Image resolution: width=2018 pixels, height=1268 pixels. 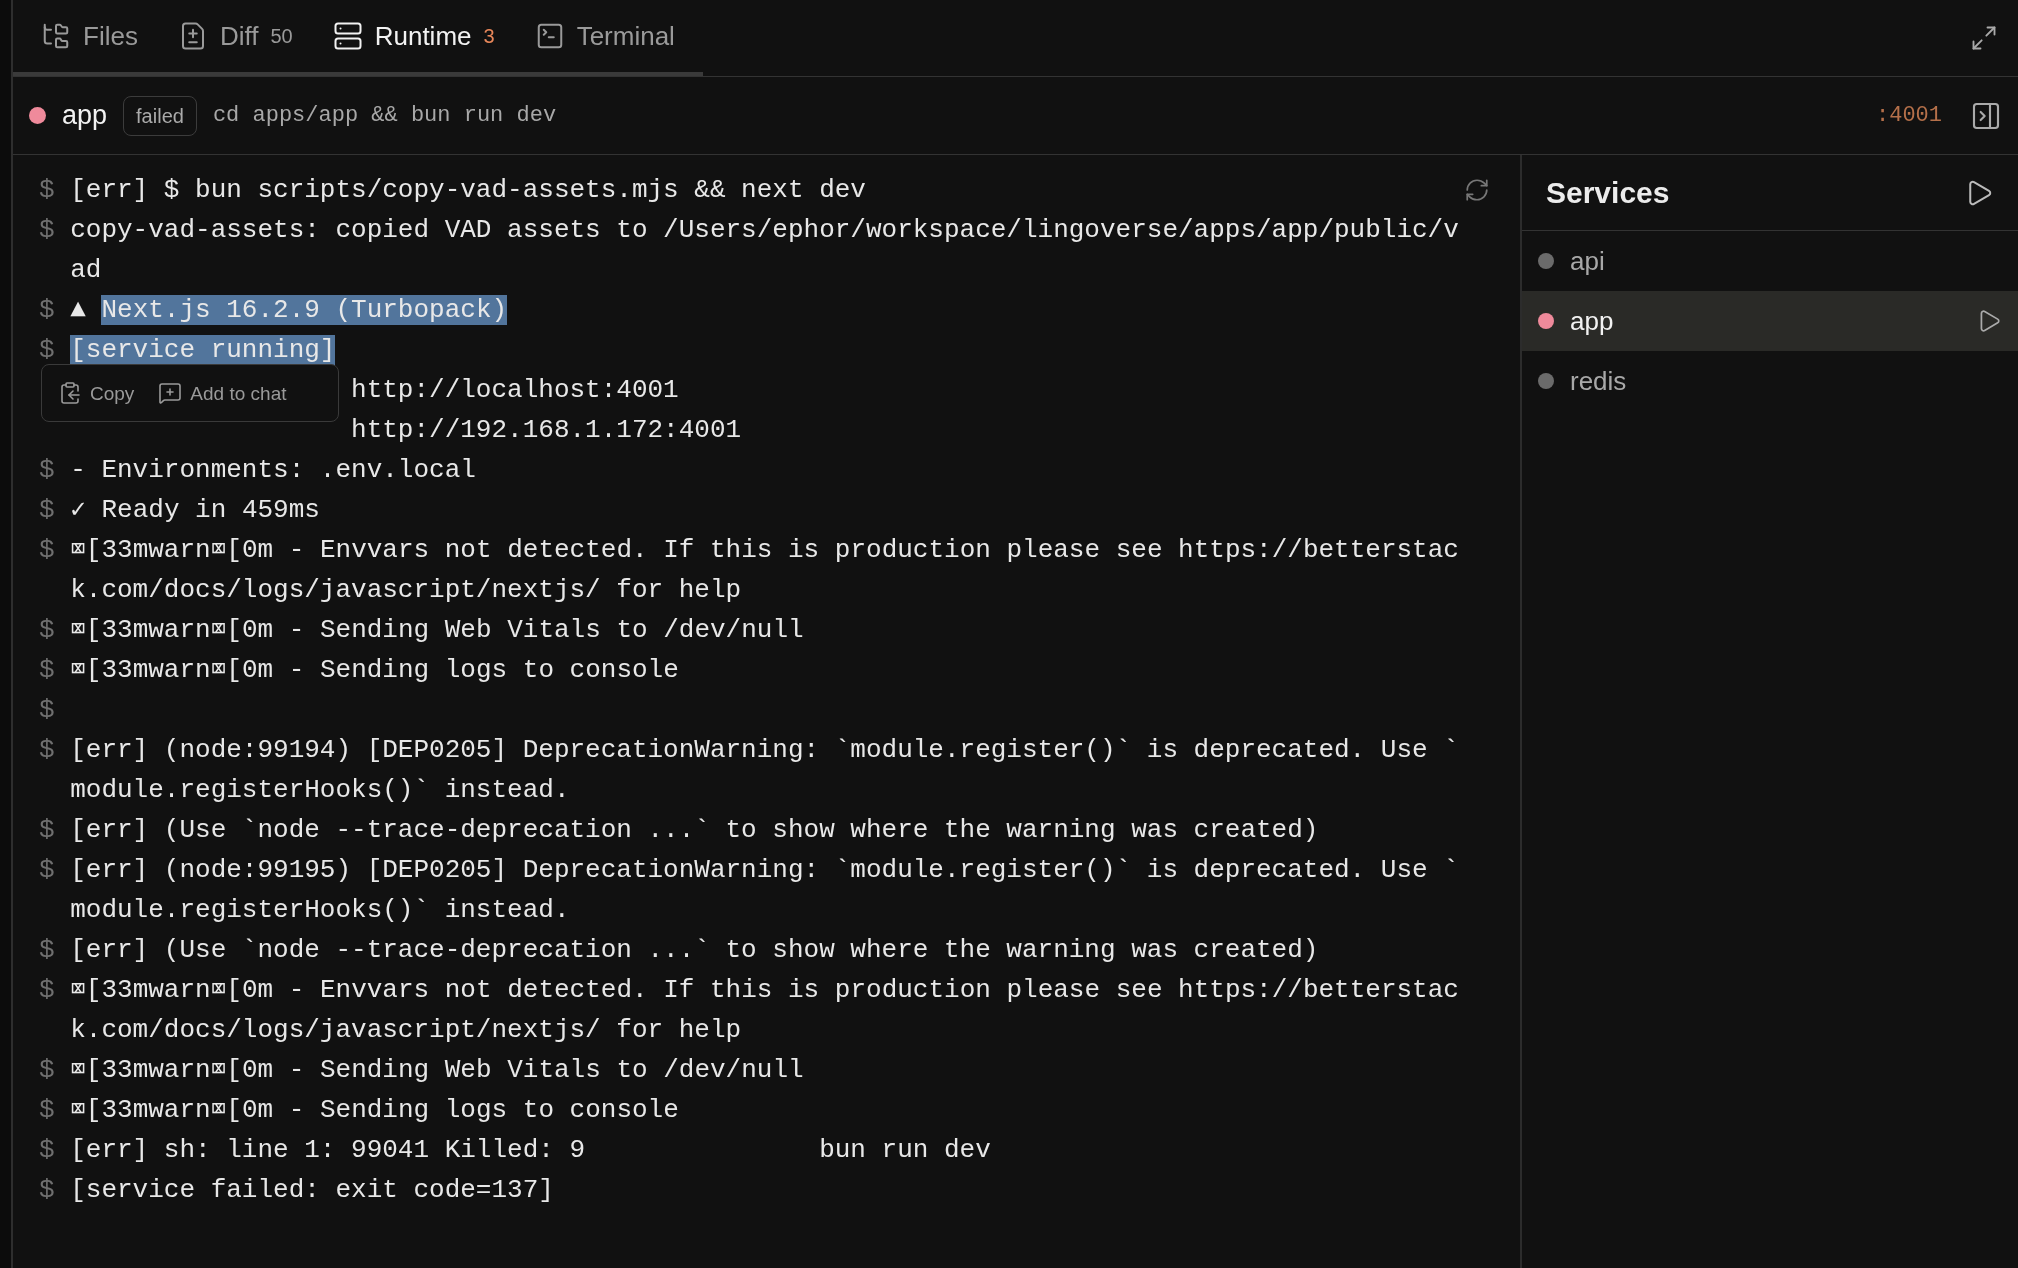 I want to click on command-text: cd apps/app && bun run dev, so click(x=384, y=116).